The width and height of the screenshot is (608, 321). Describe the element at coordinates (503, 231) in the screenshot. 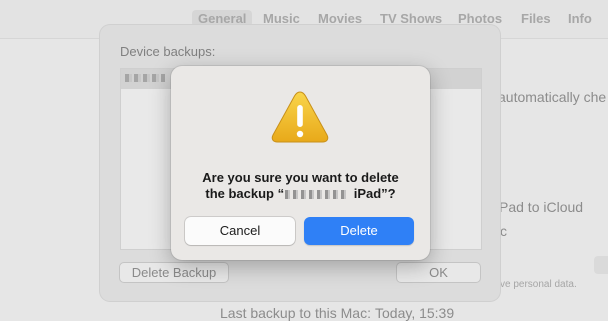

I see `backup-option-text: c` at that location.